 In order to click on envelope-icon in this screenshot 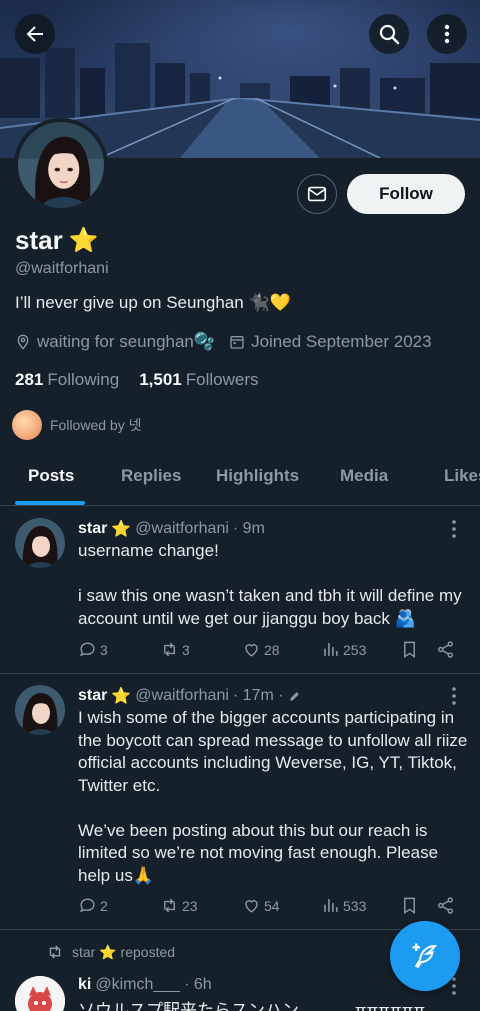, I will do `click(317, 194)`.